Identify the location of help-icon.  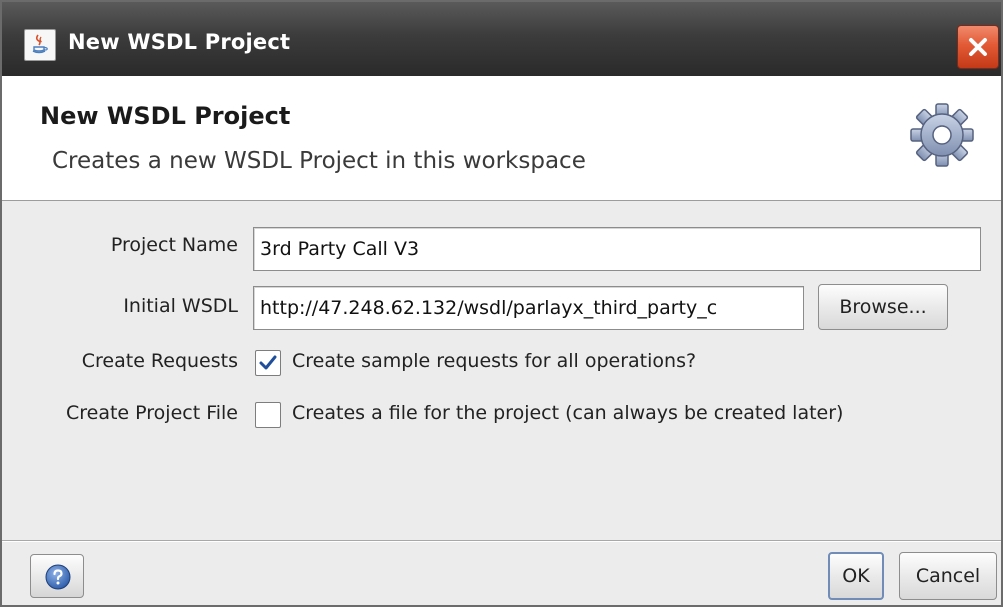
(58, 577).